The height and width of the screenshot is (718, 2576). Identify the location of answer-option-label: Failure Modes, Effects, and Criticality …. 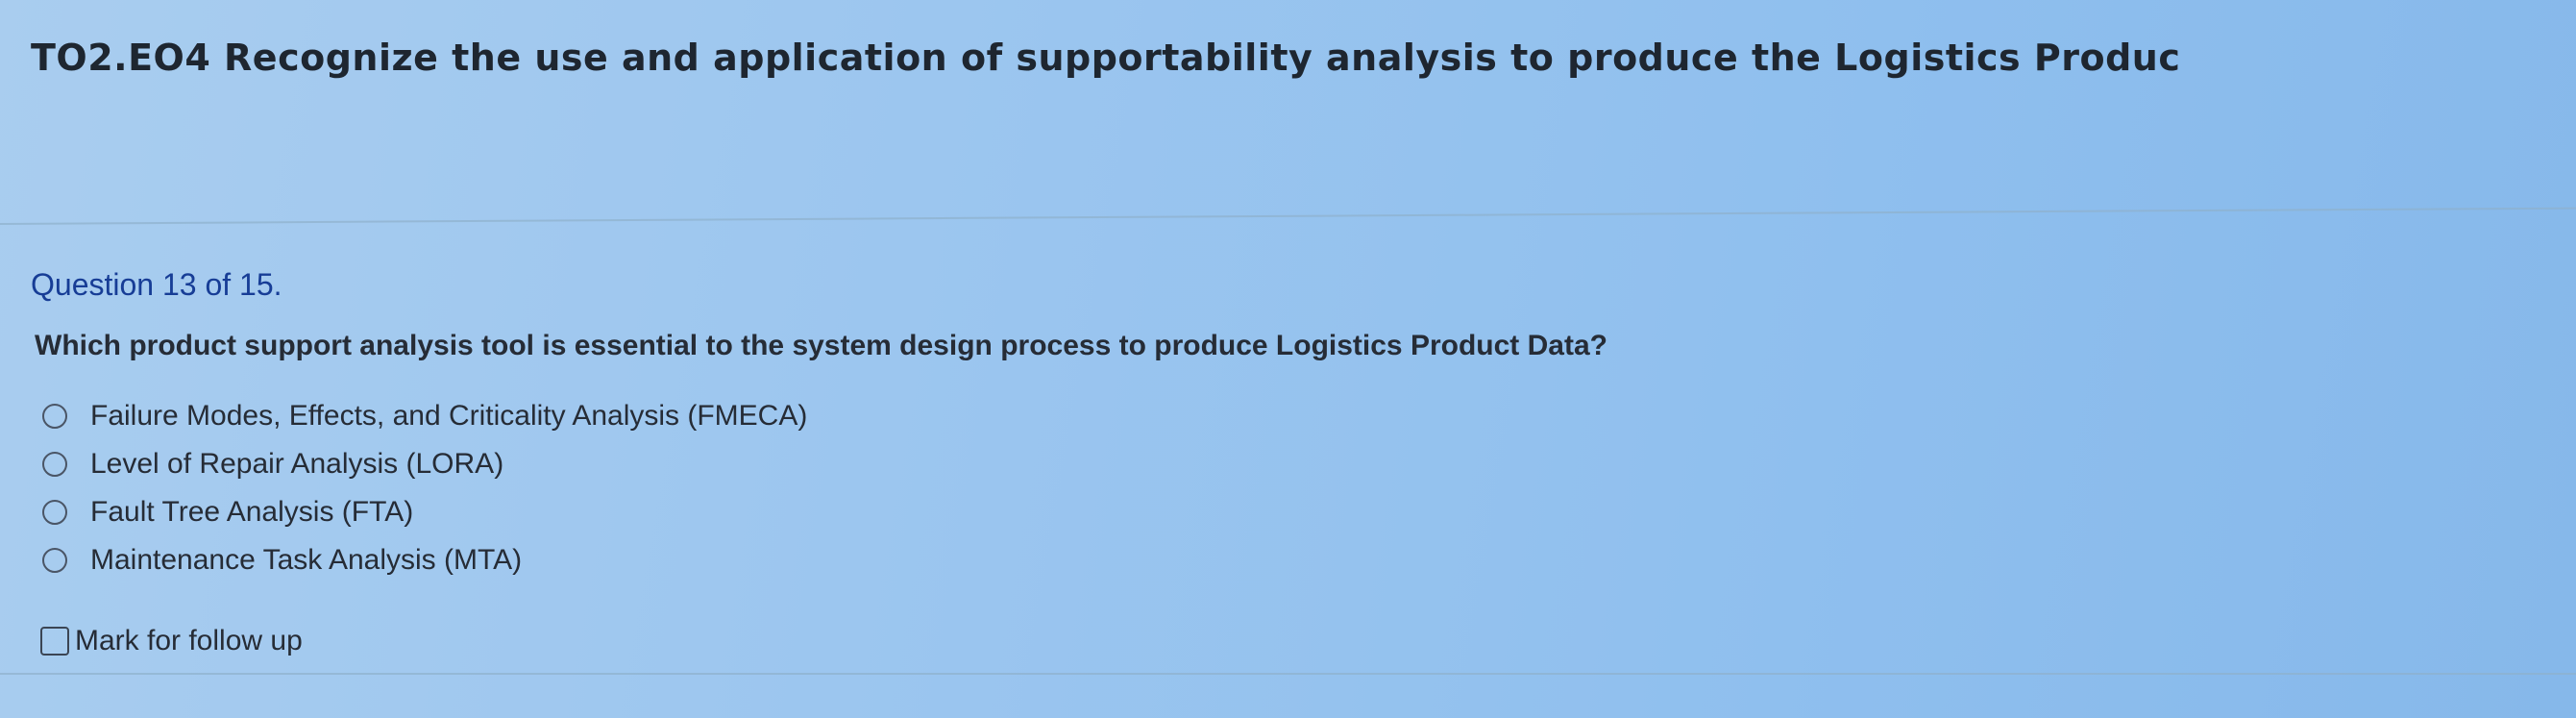
(449, 416).